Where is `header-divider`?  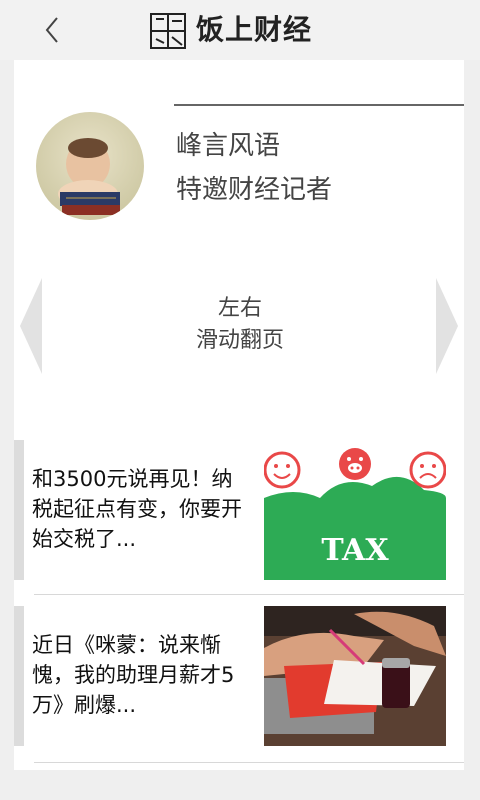
header-divider is located at coordinates (319, 105).